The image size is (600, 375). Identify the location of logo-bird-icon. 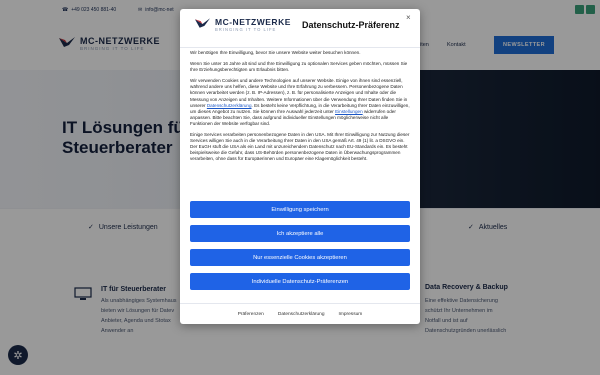
(202, 23).